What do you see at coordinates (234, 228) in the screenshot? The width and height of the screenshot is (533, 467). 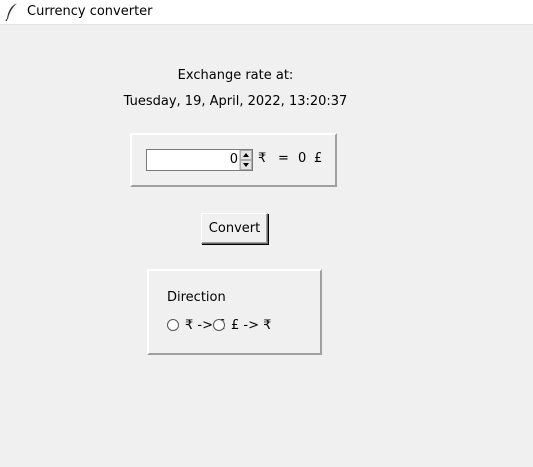 I see `convert-button: Convert` at bounding box center [234, 228].